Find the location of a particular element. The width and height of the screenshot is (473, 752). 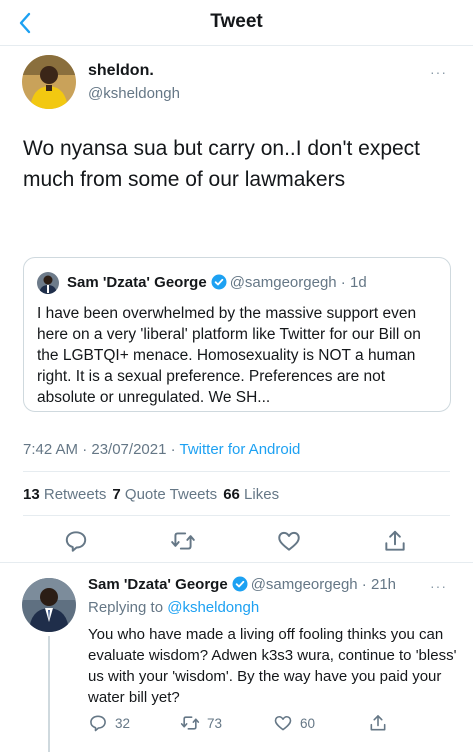

reply-header: Sam 'Dzata' George @samgeorgegh · 21h is located at coordinates (242, 584).